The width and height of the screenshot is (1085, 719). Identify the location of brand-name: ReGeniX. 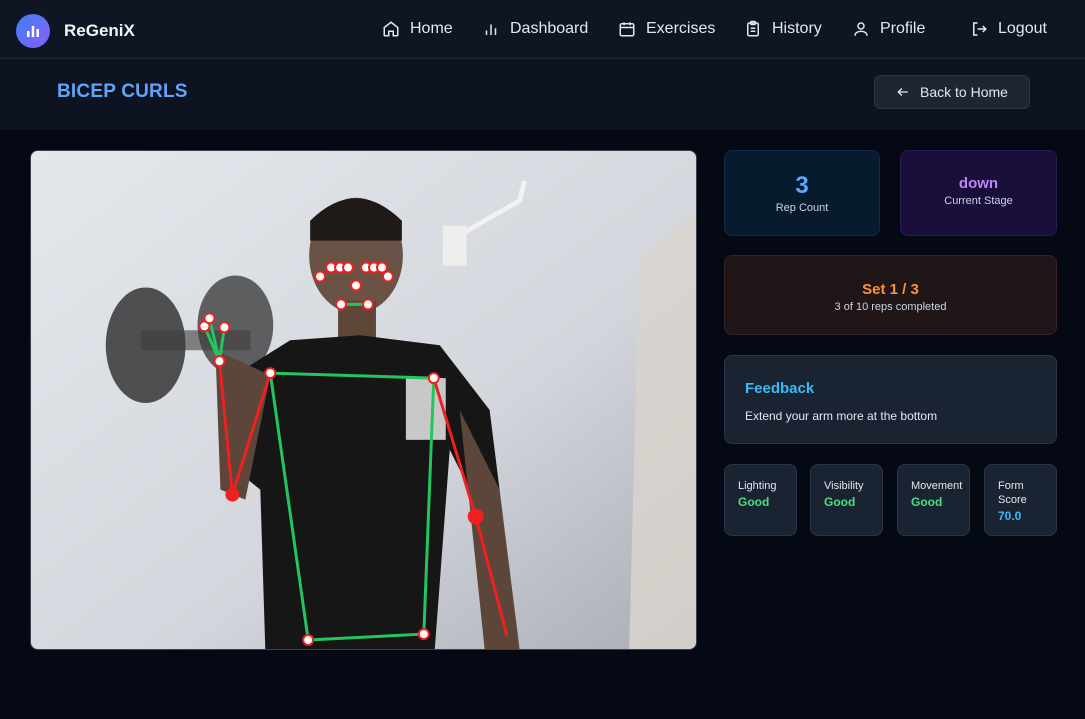
(99, 31).